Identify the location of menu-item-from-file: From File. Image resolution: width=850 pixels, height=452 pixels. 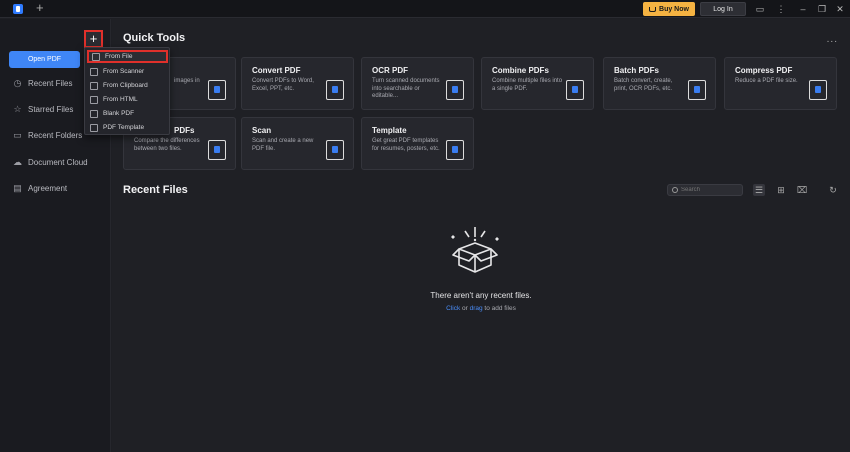
(127, 56).